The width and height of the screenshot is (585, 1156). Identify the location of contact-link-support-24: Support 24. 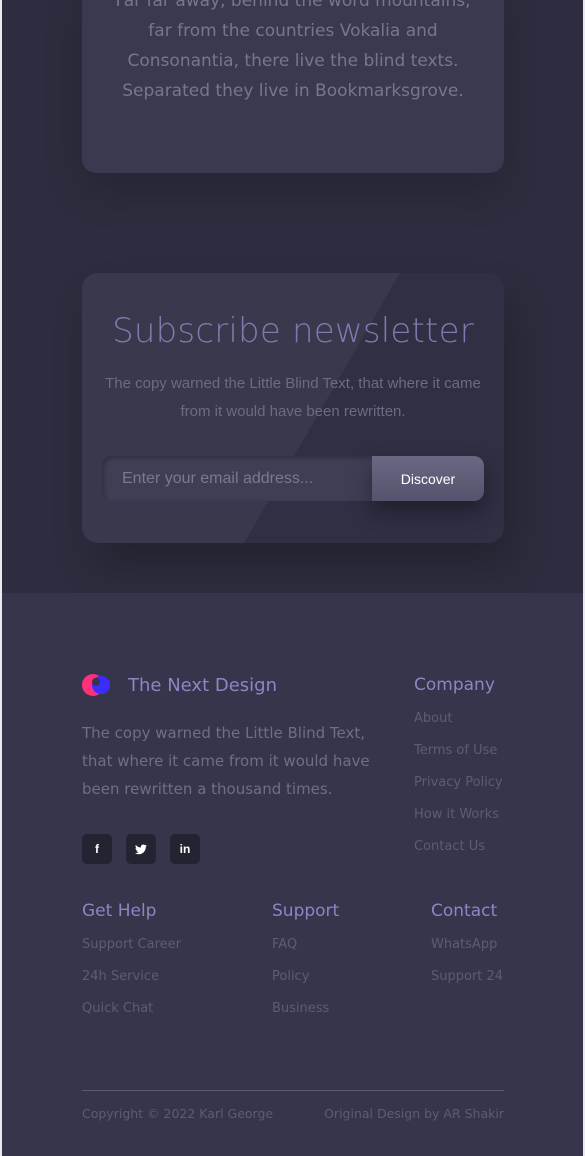
(467, 977).